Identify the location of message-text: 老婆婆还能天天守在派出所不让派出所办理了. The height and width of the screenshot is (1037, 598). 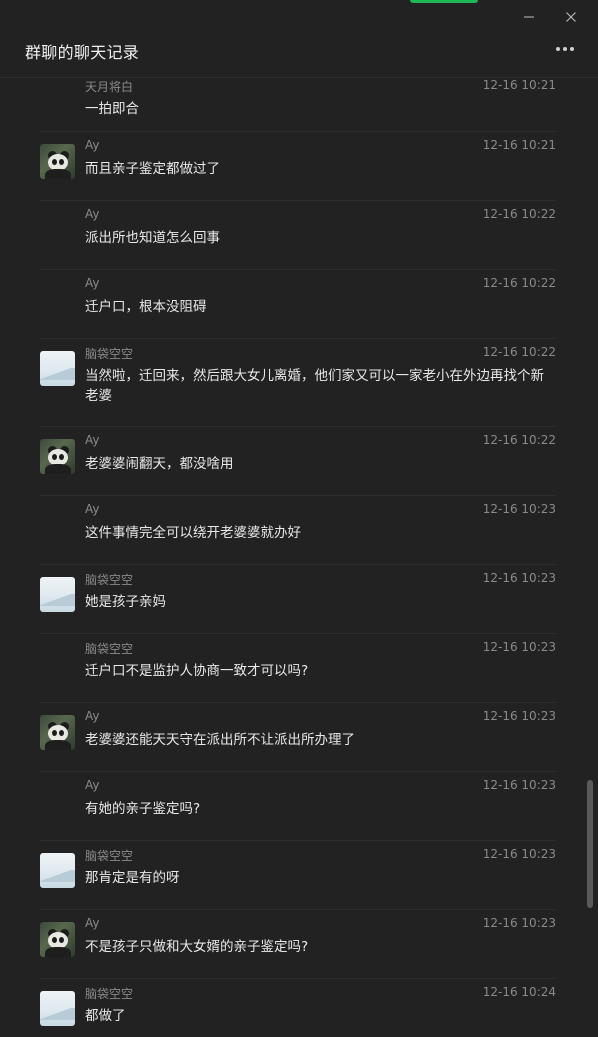
(220, 740).